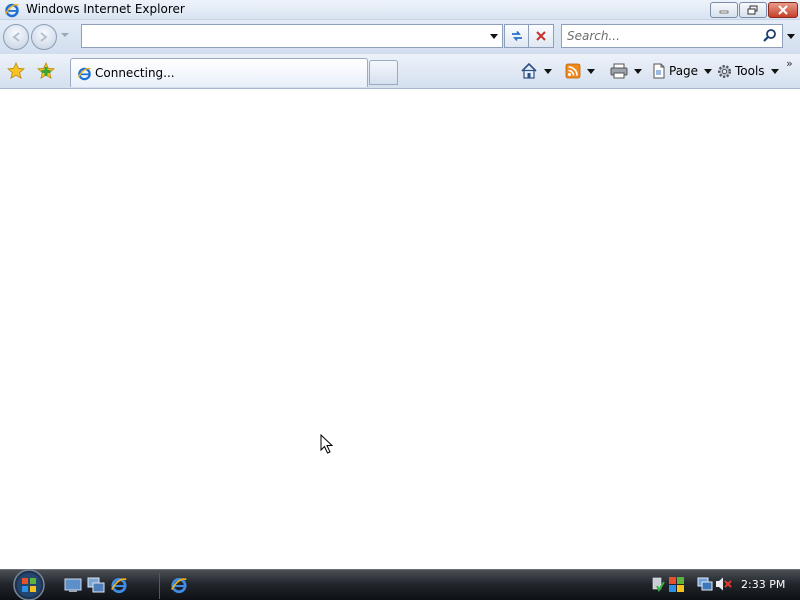 Image resolution: width=800 pixels, height=600 pixels. I want to click on close-icon, so click(783, 10).